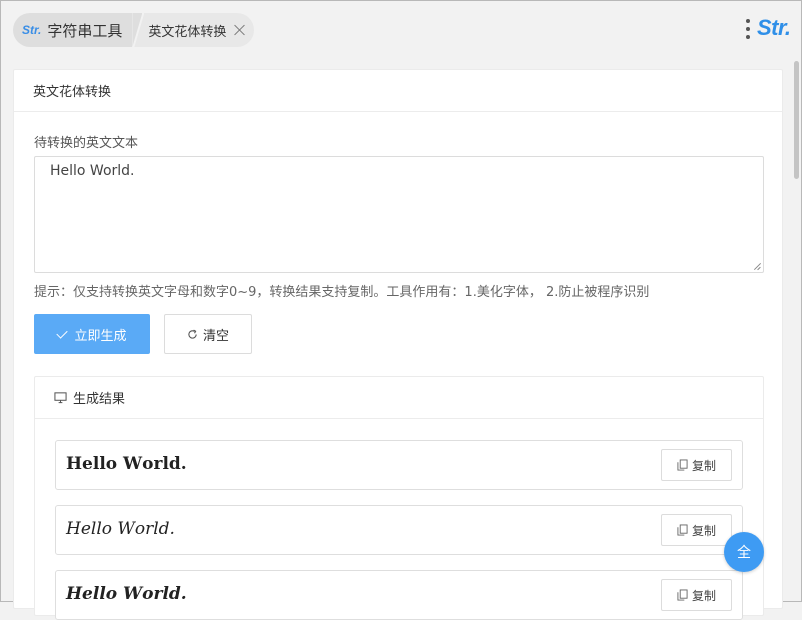 This screenshot has height=620, width=802. Describe the element at coordinates (92, 171) in the screenshot. I see `text-input-value: Hello World.` at that location.